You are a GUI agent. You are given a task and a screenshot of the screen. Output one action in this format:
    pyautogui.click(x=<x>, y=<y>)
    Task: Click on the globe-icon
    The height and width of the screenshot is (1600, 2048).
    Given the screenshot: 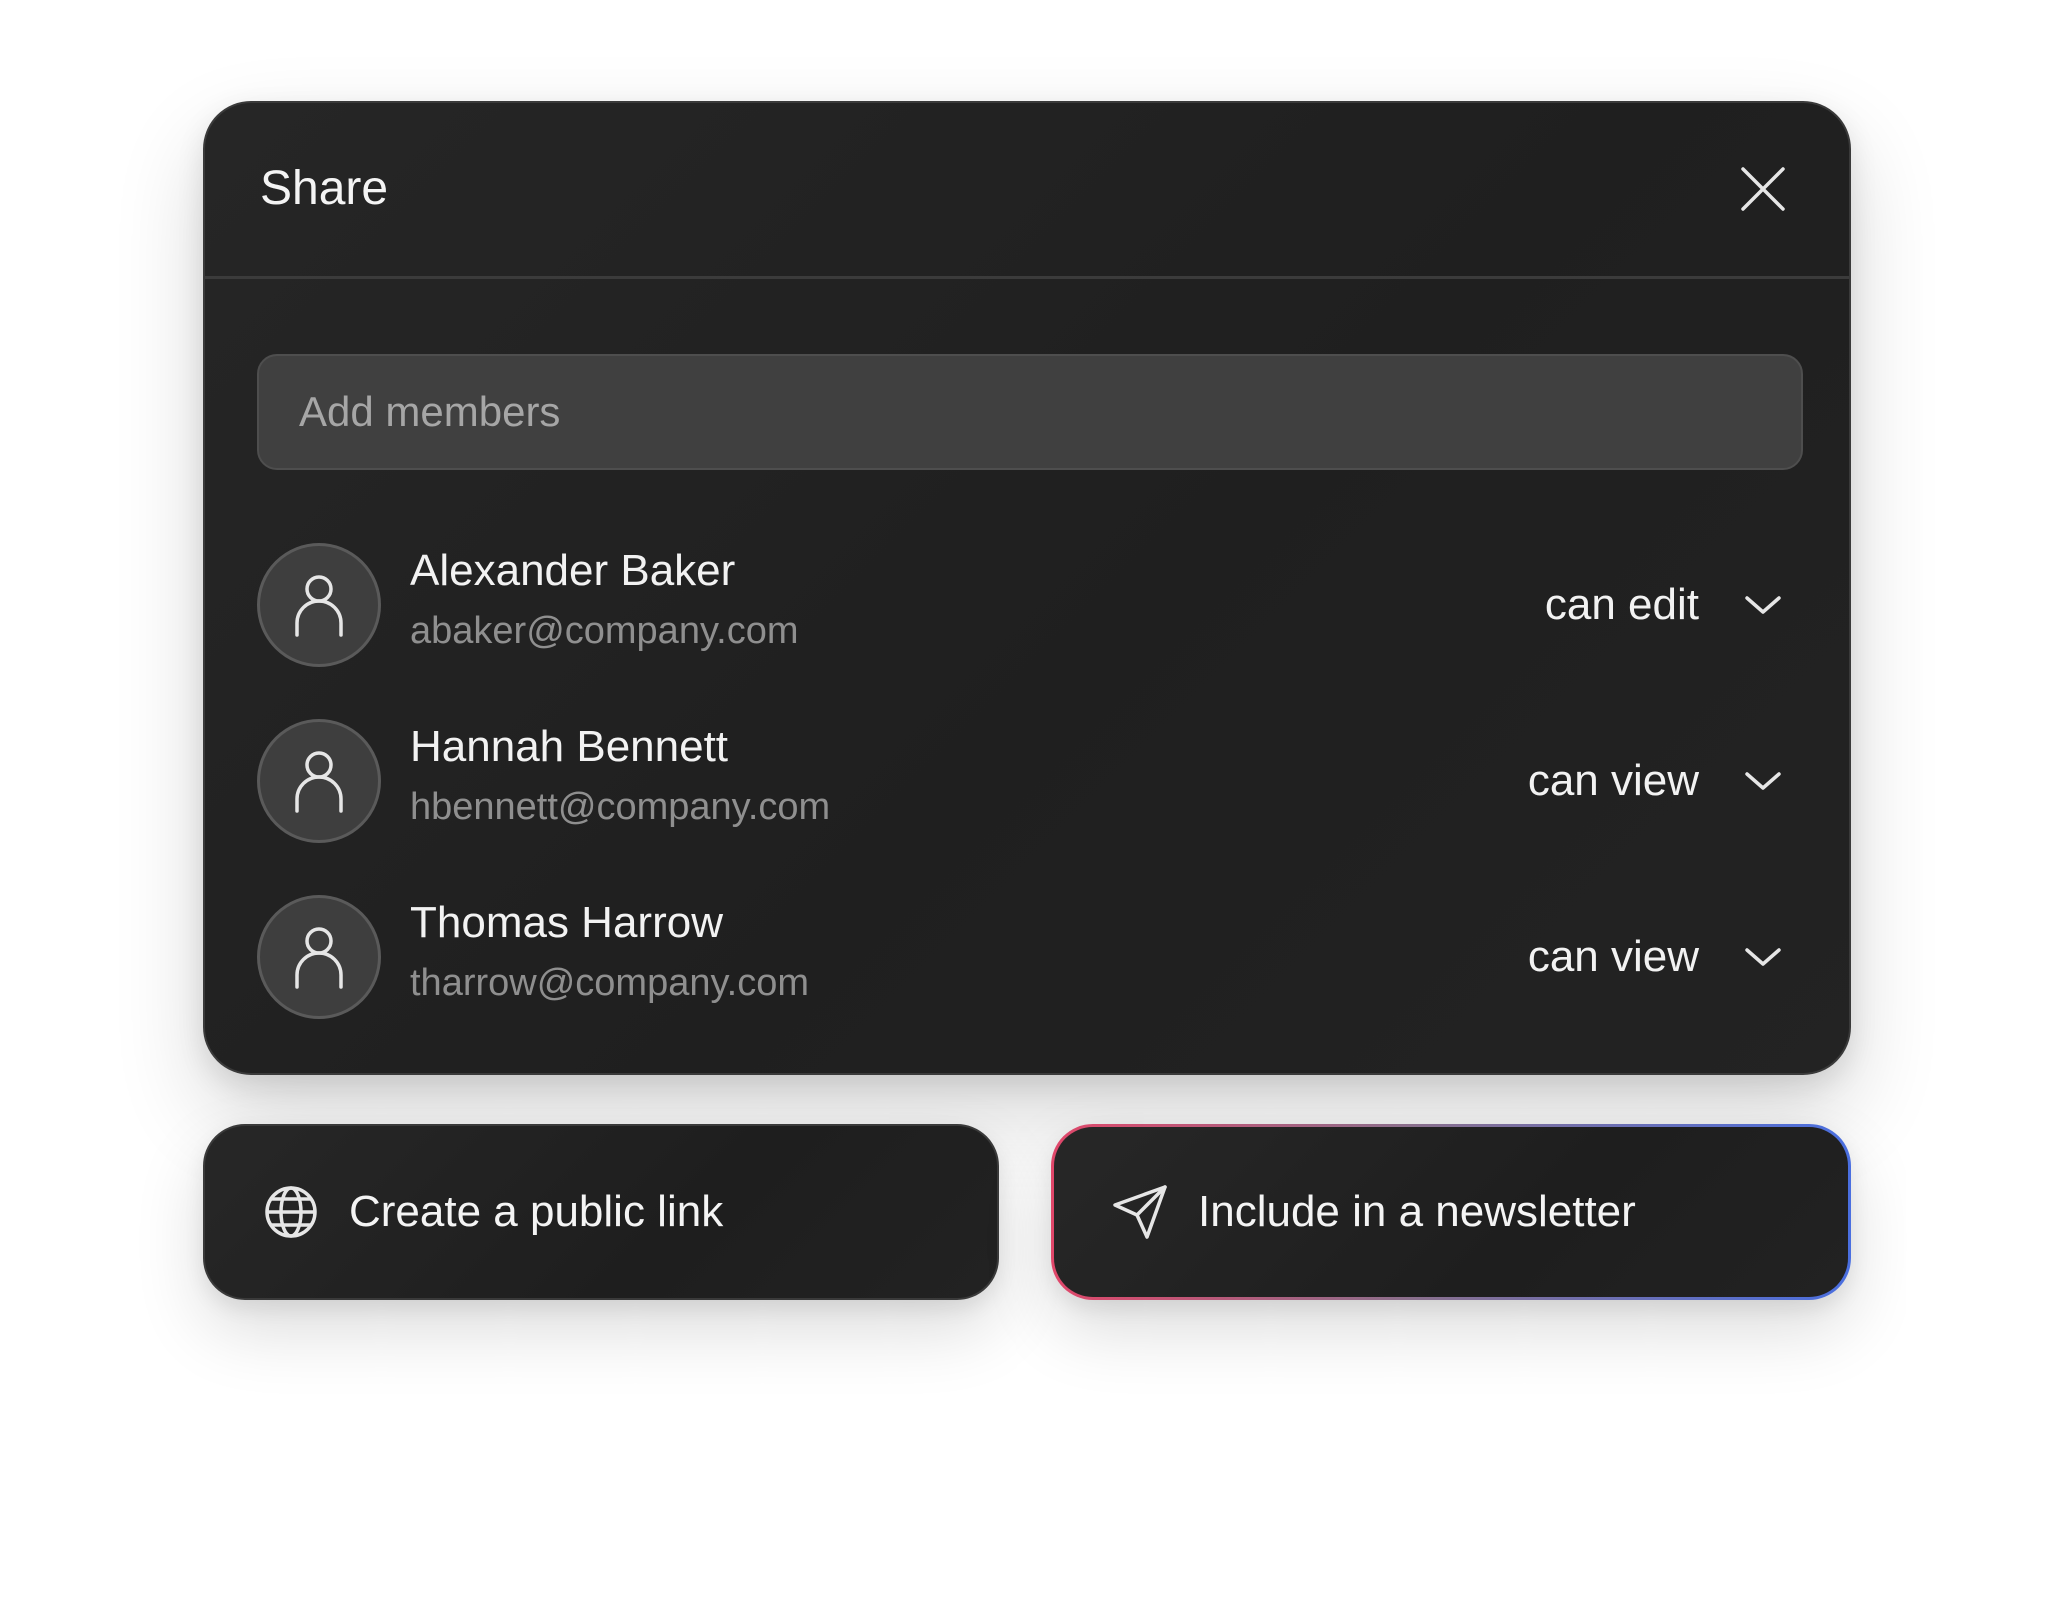 What is the action you would take?
    pyautogui.click(x=291, y=1212)
    